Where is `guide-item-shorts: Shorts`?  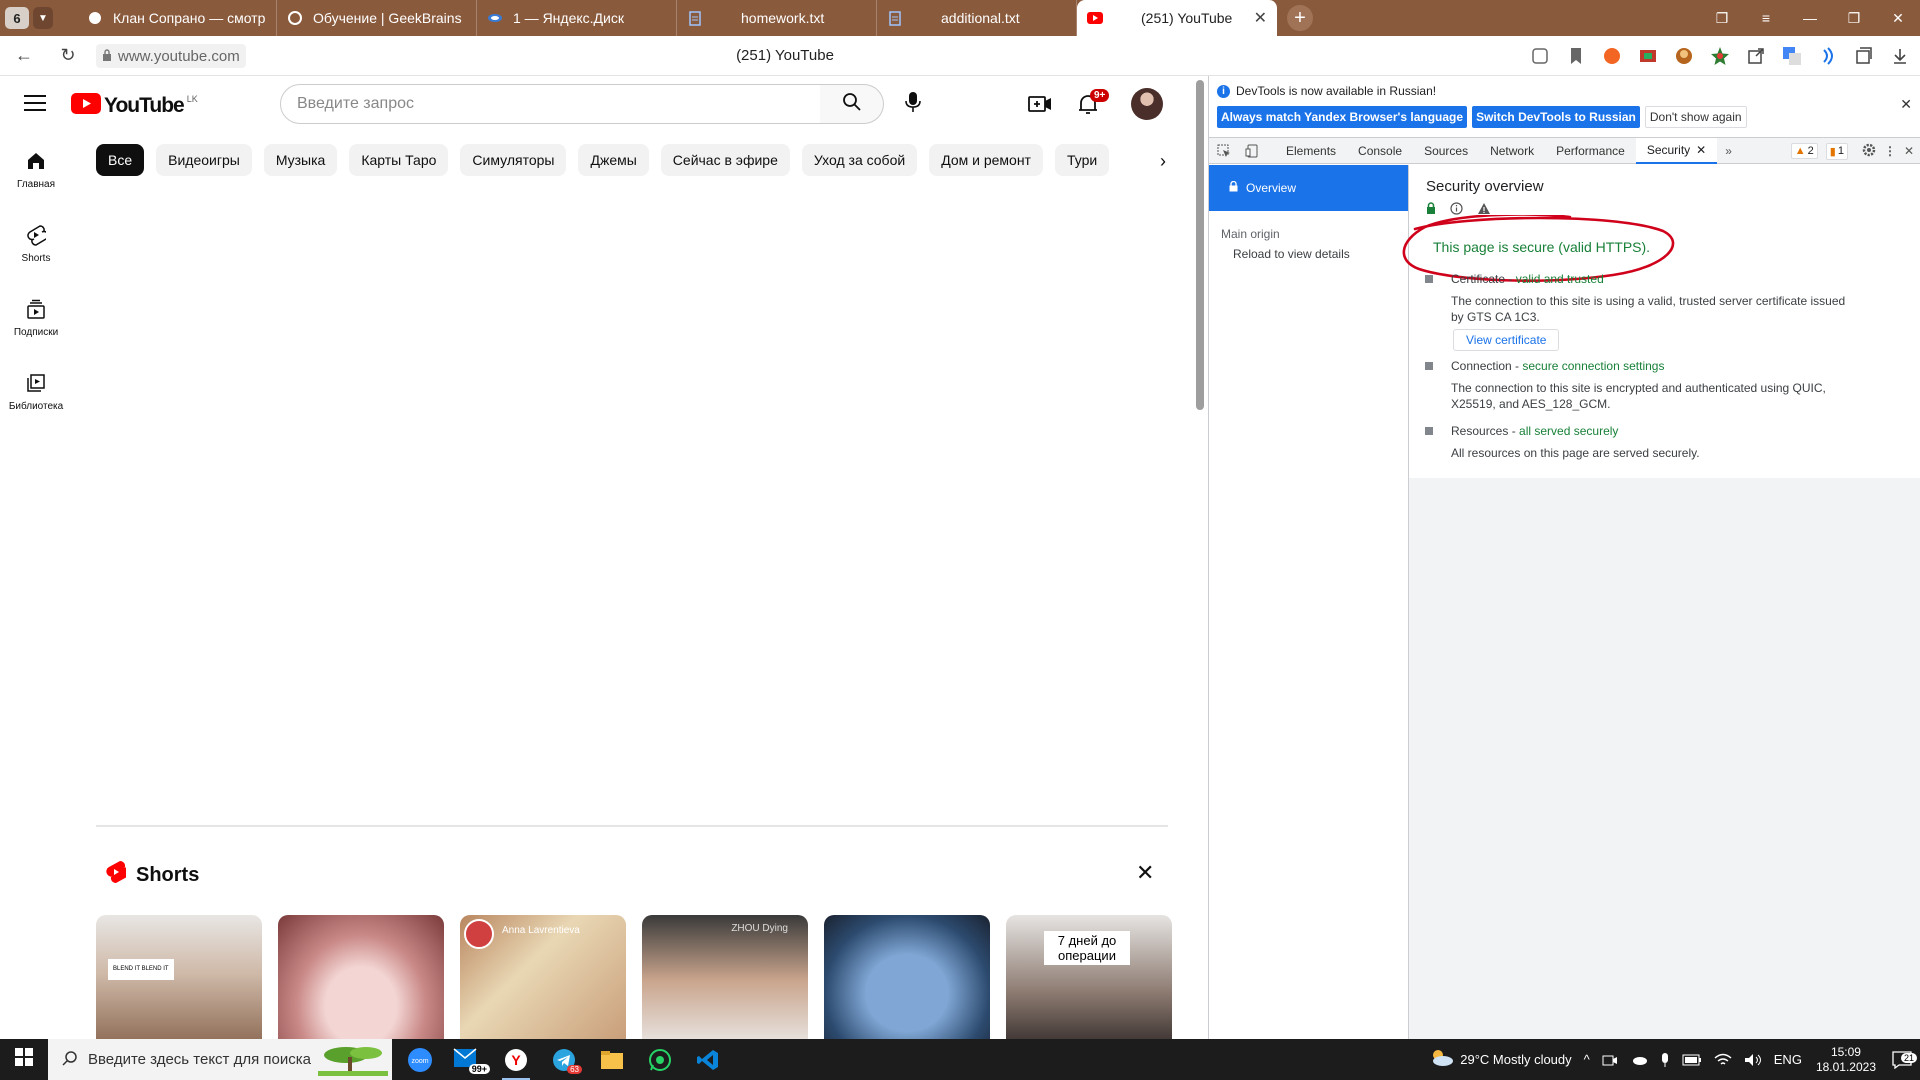 guide-item-shorts: Shorts is located at coordinates (36, 243).